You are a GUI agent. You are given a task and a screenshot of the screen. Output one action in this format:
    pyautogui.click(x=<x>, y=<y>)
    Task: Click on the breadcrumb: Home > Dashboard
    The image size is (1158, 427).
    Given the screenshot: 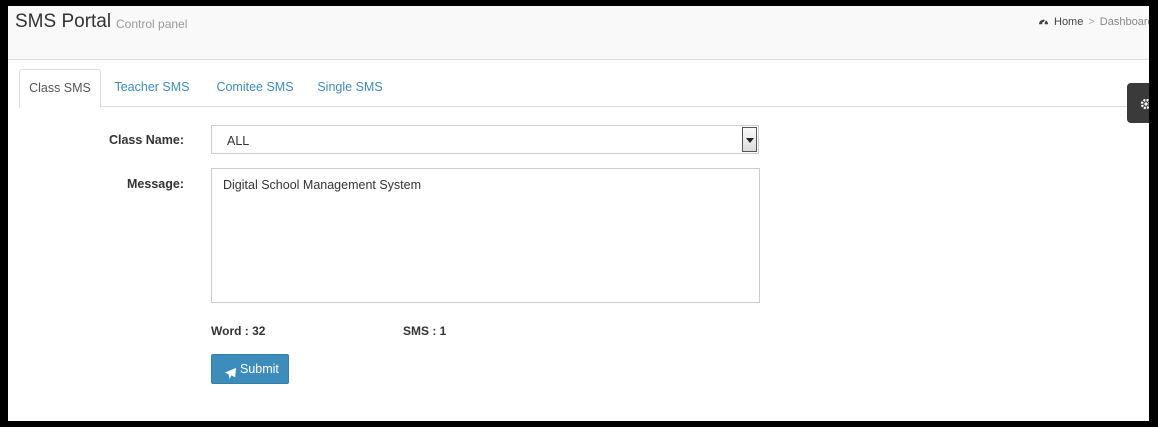 What is the action you would take?
    pyautogui.click(x=1093, y=23)
    